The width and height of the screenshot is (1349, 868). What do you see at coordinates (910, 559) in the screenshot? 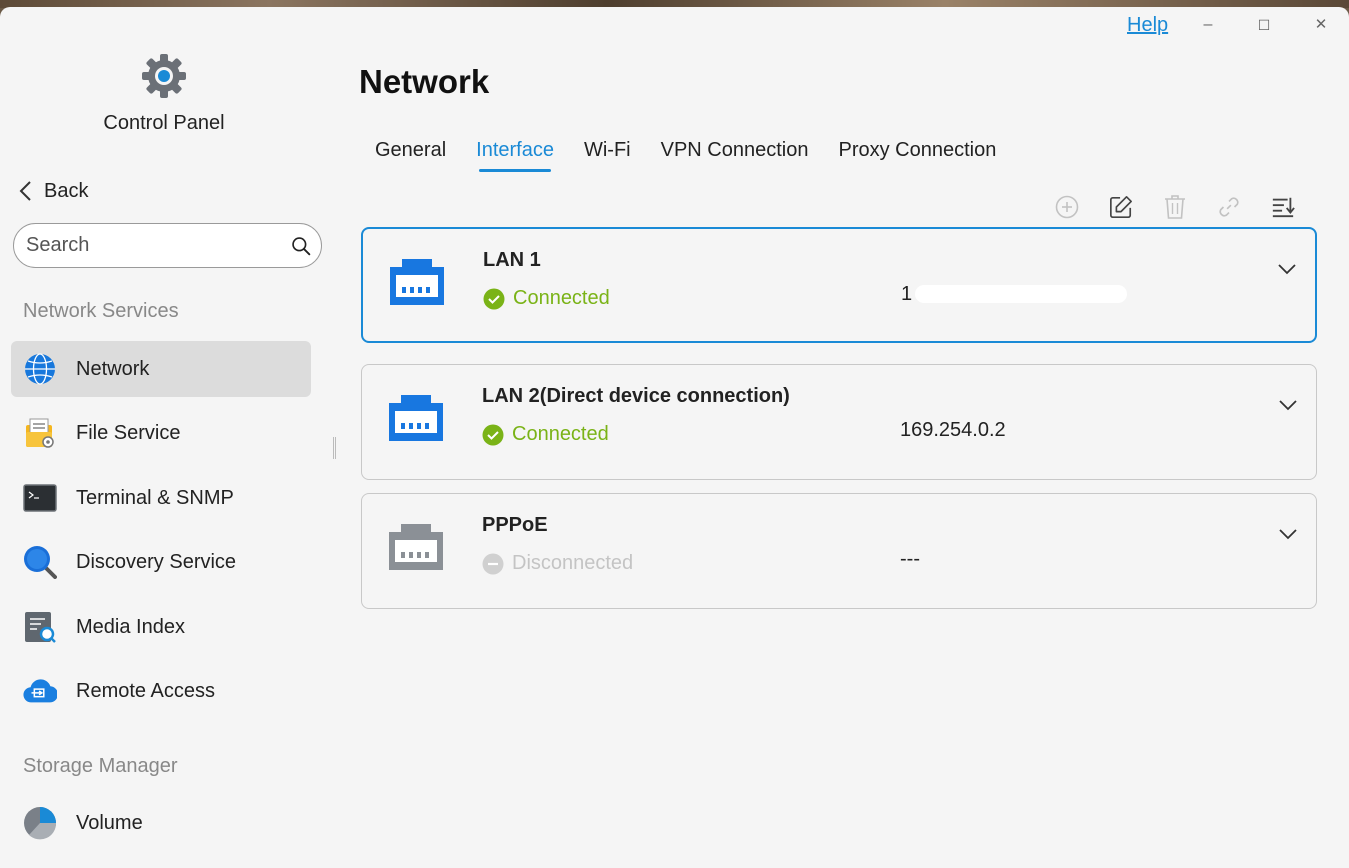
I see `interface-ip: ---` at bounding box center [910, 559].